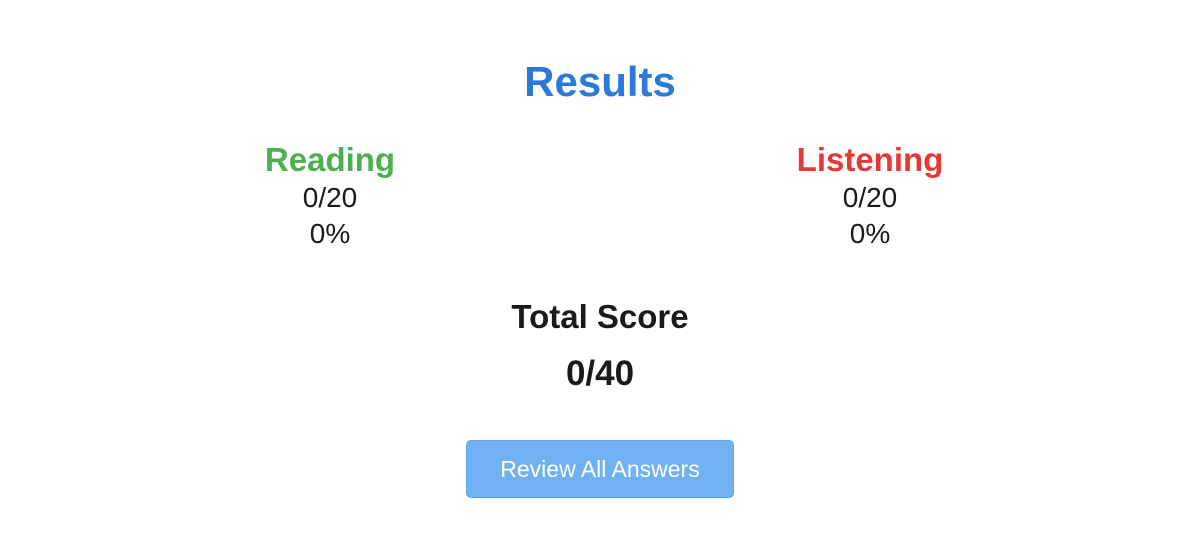 This screenshot has width=1200, height=540. Describe the element at coordinates (870, 233) in the screenshot. I see `listening-percent: 0%` at that location.